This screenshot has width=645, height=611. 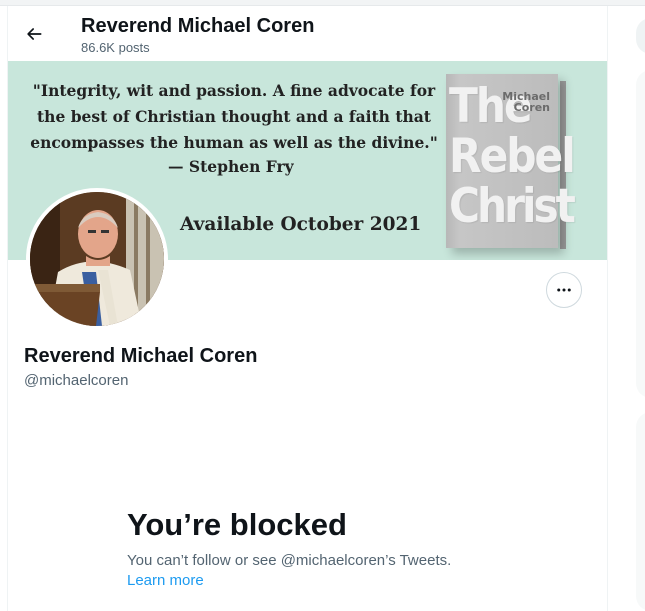 I want to click on banner-attribution: — Stephen Fry, so click(x=231, y=166).